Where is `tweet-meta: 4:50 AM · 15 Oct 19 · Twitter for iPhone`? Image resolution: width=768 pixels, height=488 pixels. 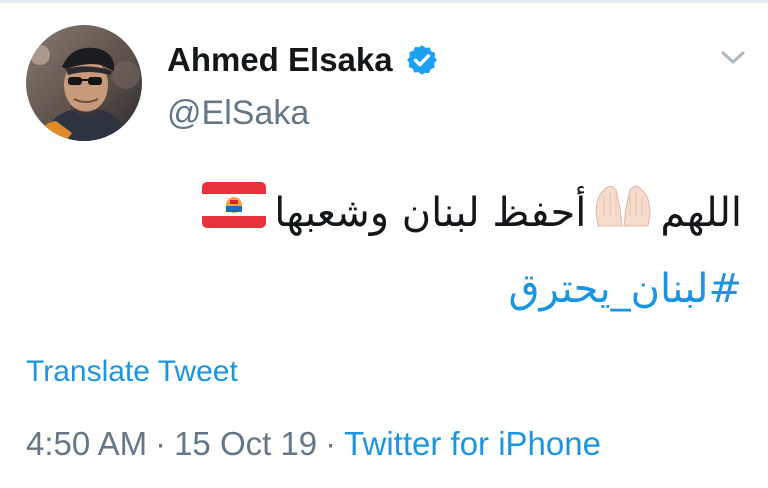
tweet-meta: 4:50 AM · 15 Oct 19 · Twitter for iPhone is located at coordinates (313, 444).